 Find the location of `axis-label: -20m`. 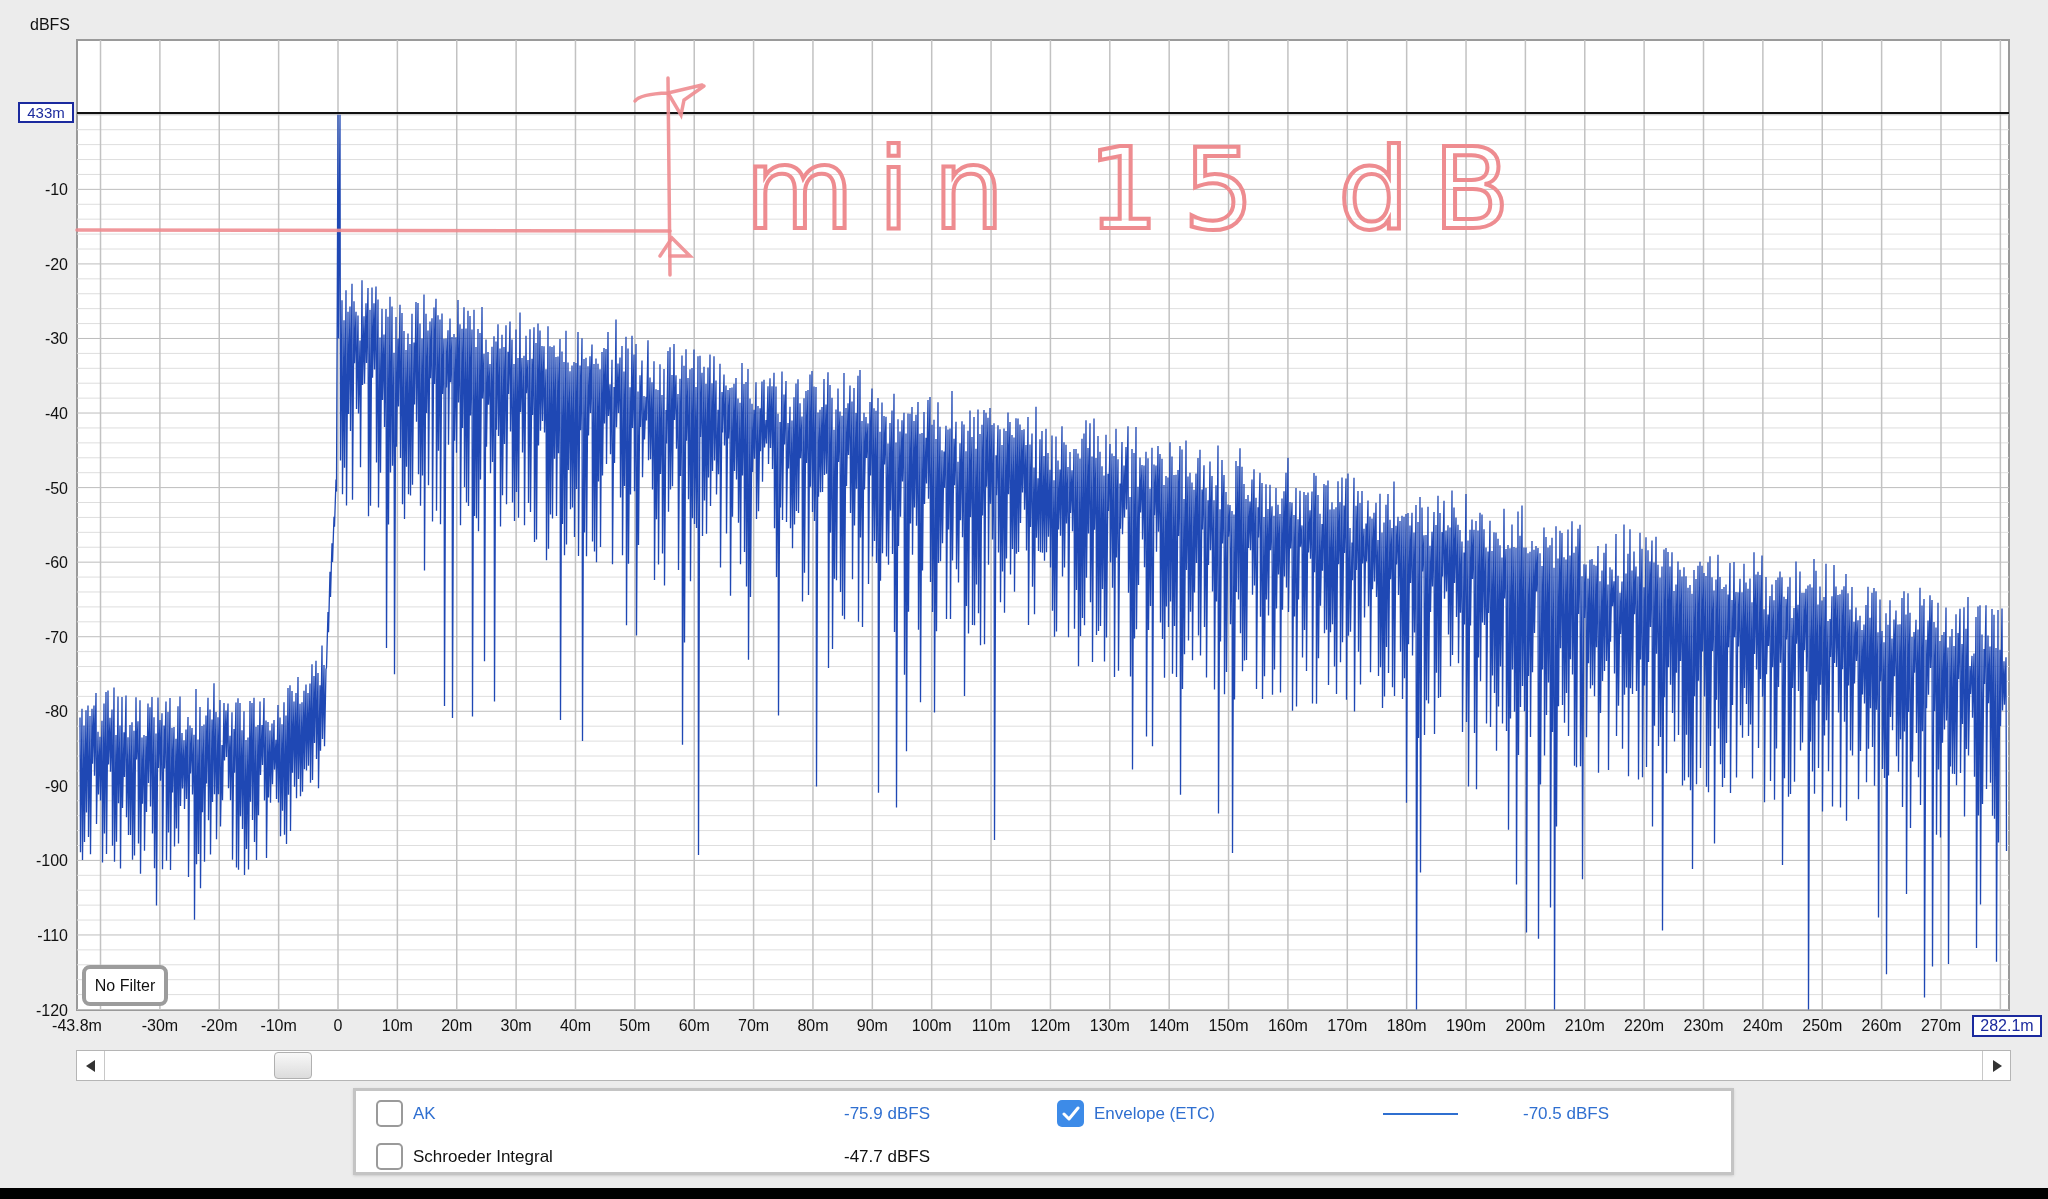

axis-label: -20m is located at coordinates (219, 1025).